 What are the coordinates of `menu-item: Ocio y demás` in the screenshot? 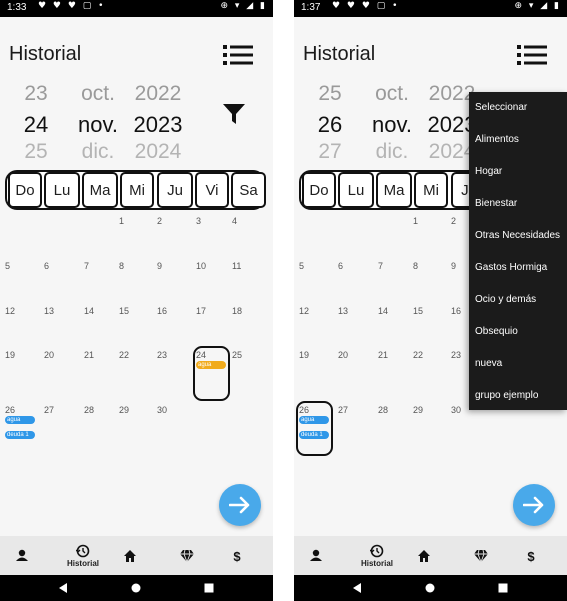 It's located at (505, 299).